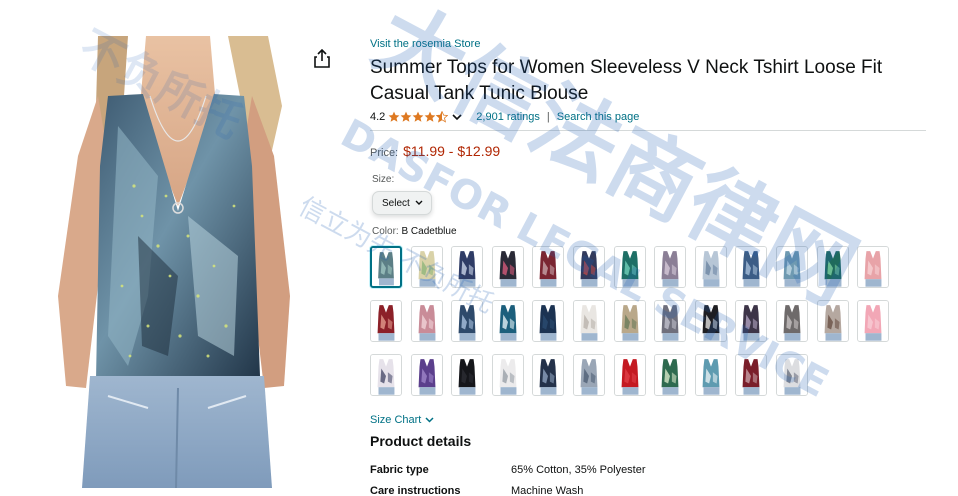 The image size is (958, 496). I want to click on star-rating, so click(418, 117).